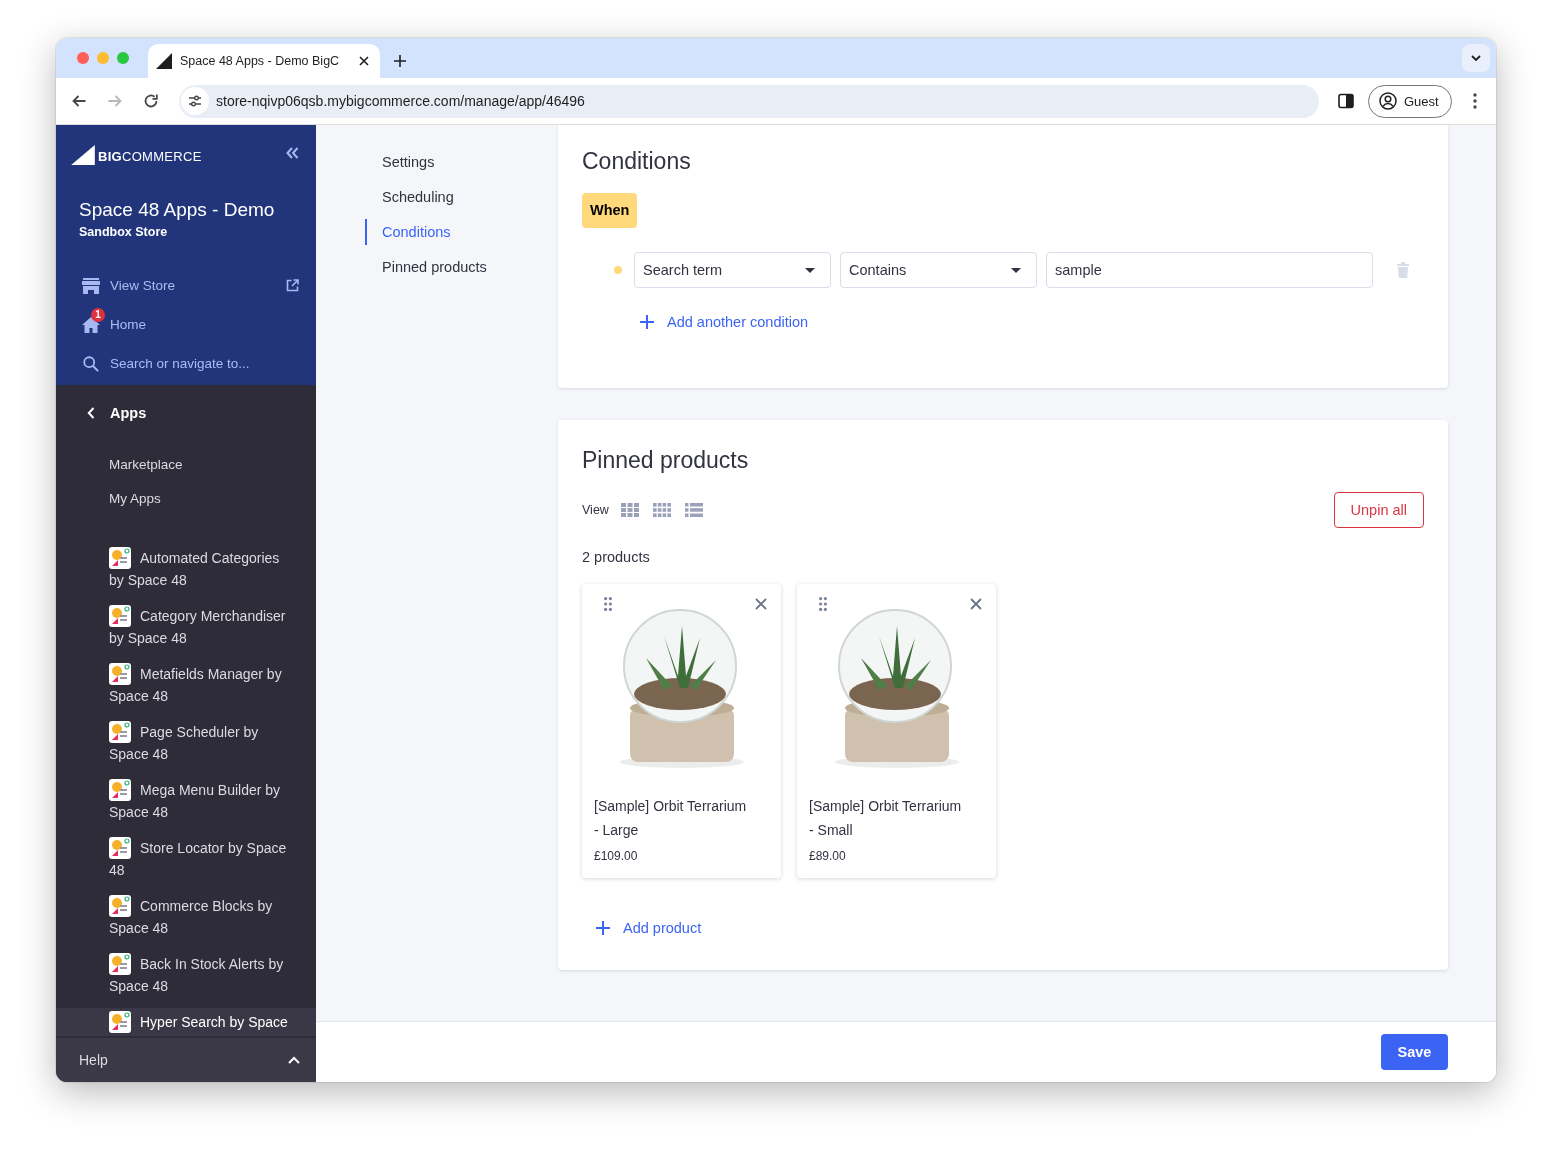  Describe the element at coordinates (364, 61) in the screenshot. I see `close-icon` at that location.